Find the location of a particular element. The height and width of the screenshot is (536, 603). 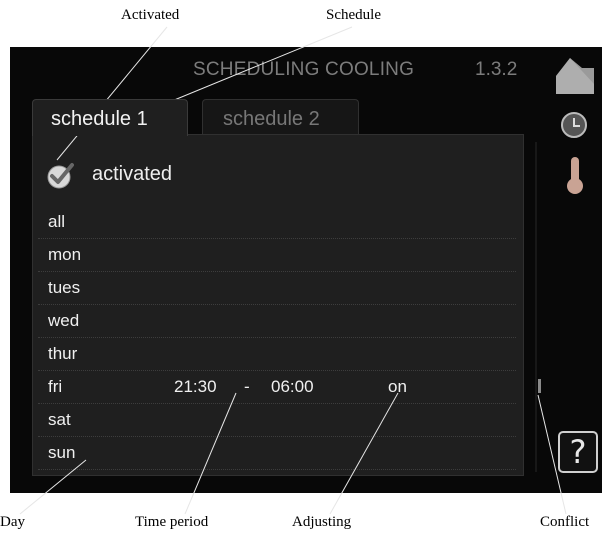

conflict-leader-line is located at coordinates (552, 454).